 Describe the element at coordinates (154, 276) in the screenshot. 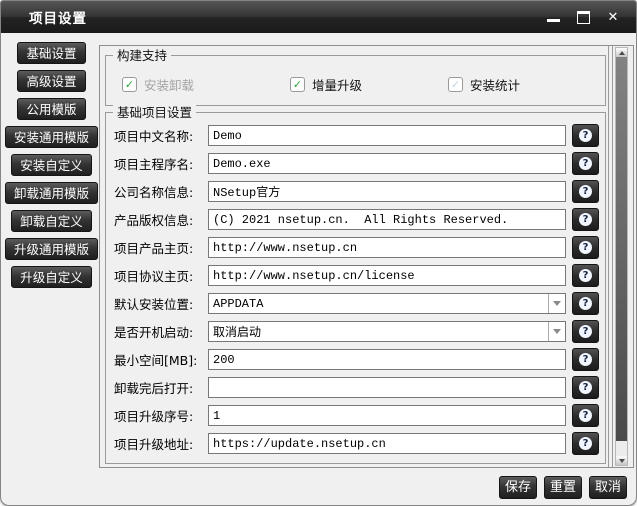

I see `field-label: 项目协议主页:` at that location.